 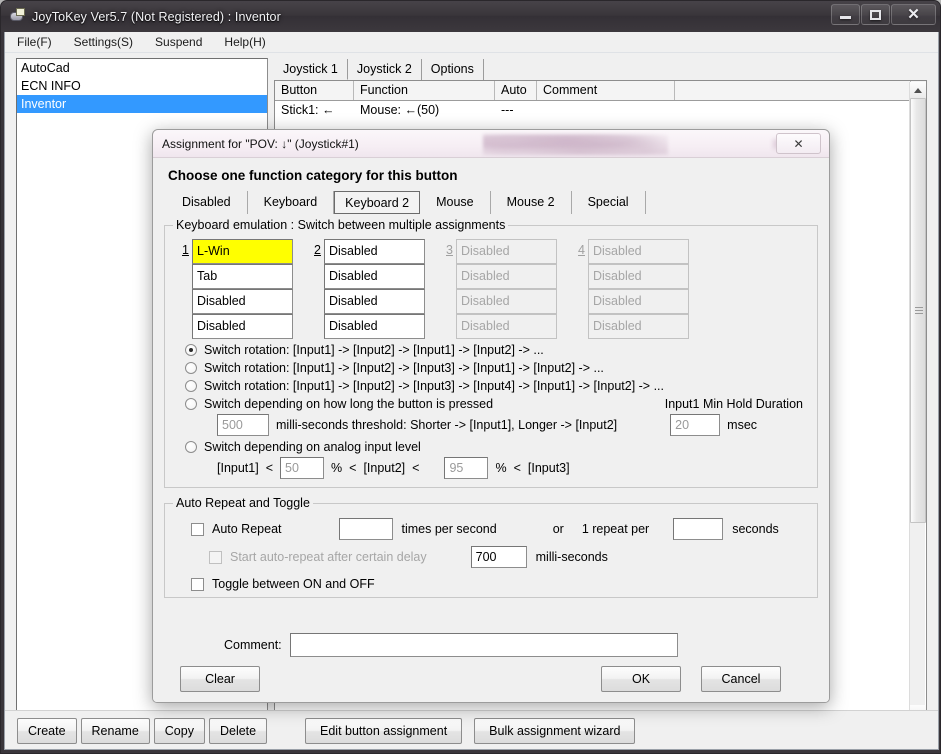 I want to click on analog-pct-2: %, so click(x=501, y=468).